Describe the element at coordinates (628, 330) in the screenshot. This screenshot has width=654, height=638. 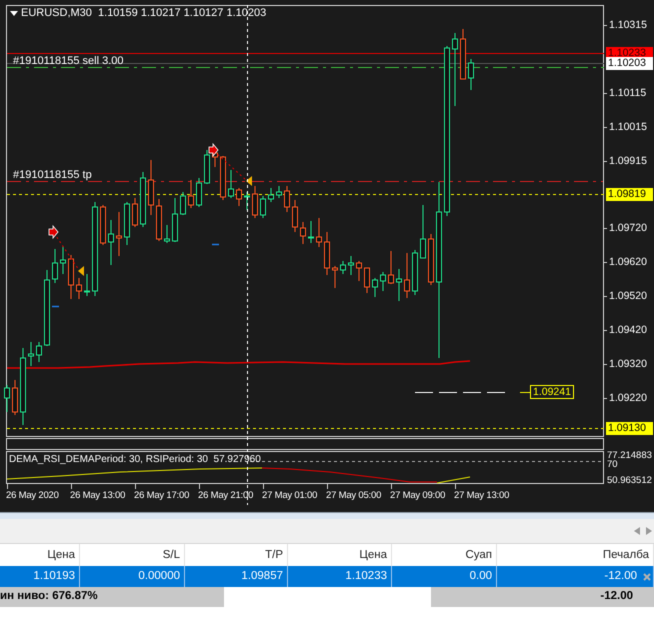
I see `price-label: 1.09420` at that location.